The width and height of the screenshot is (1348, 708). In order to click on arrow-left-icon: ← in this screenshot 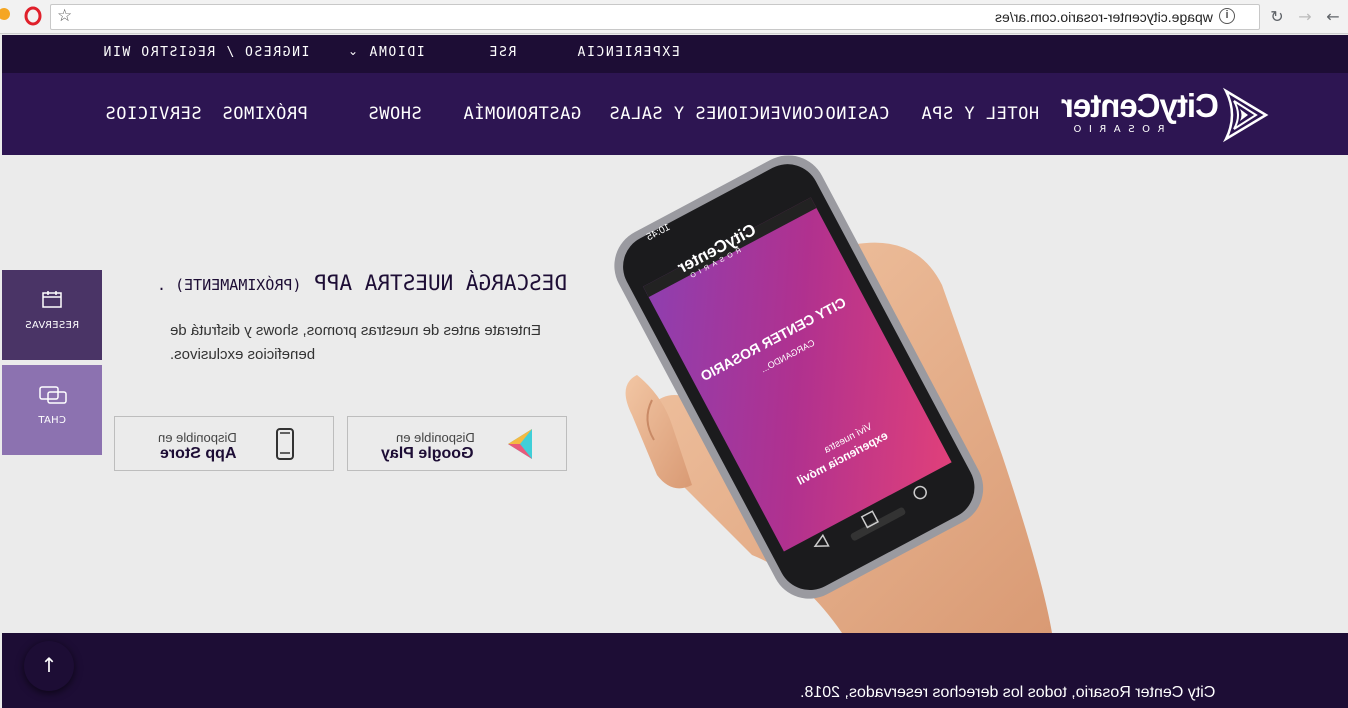, I will do `click(1333, 17)`.